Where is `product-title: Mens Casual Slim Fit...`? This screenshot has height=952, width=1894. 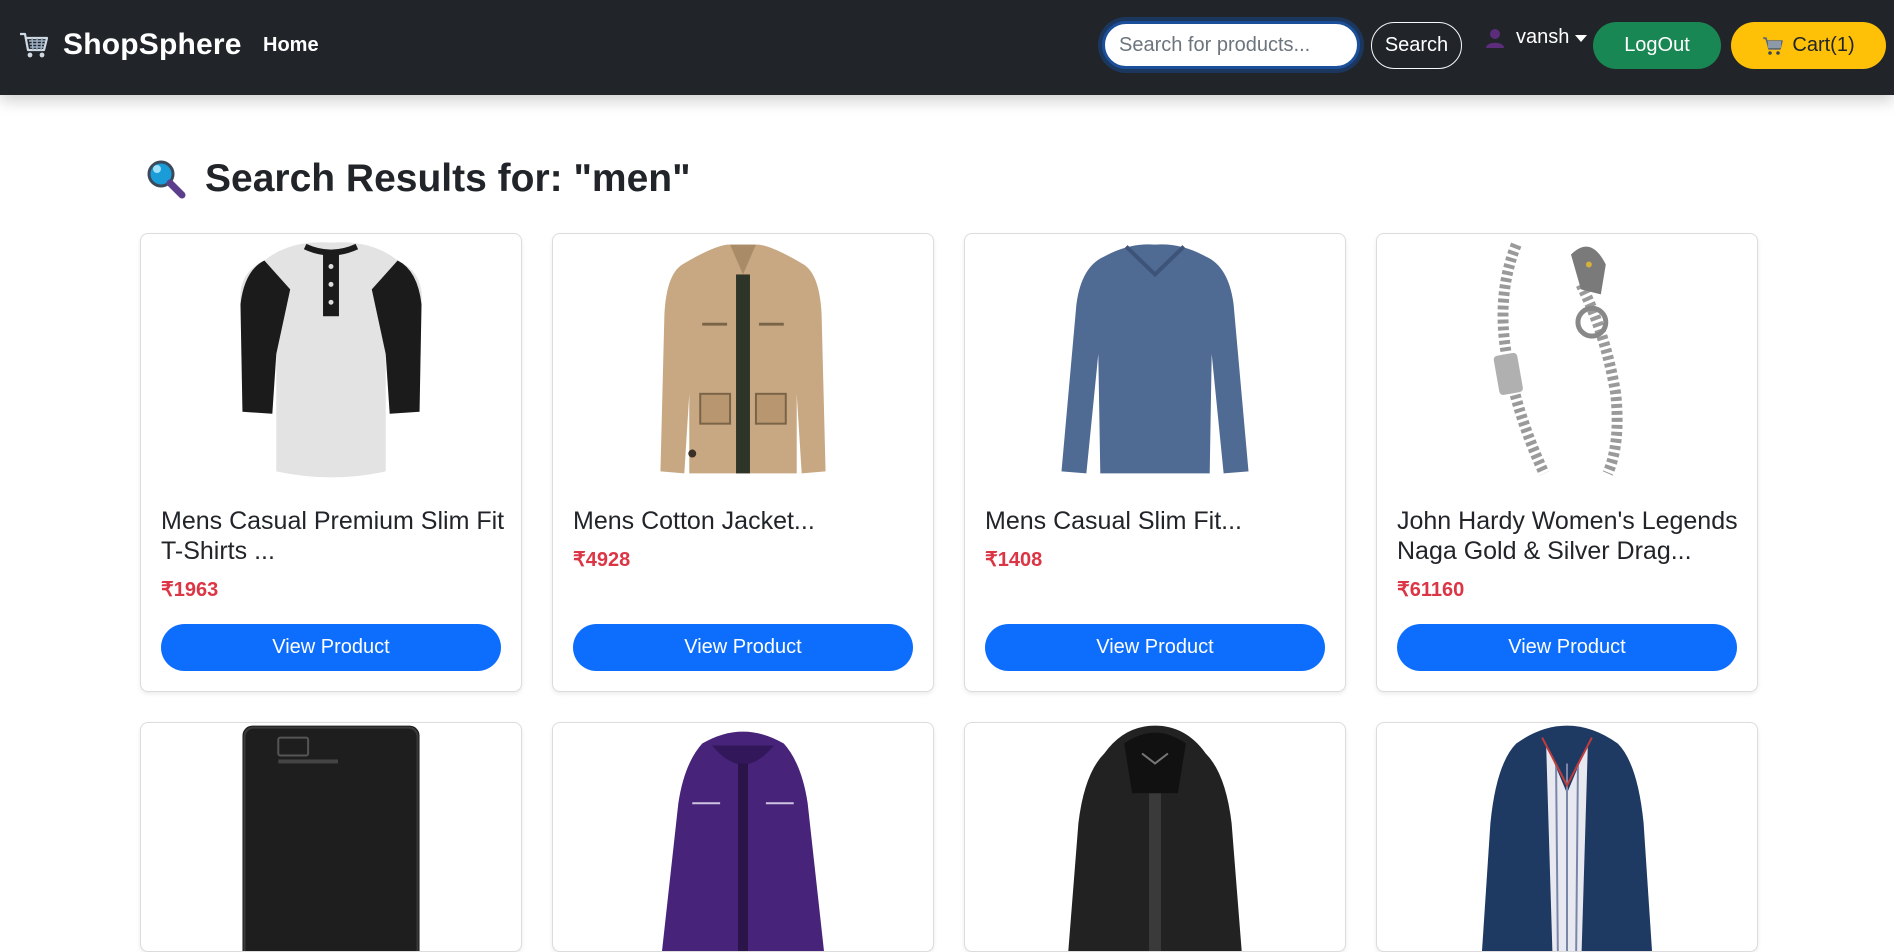 product-title: Mens Casual Slim Fit... is located at coordinates (1114, 521).